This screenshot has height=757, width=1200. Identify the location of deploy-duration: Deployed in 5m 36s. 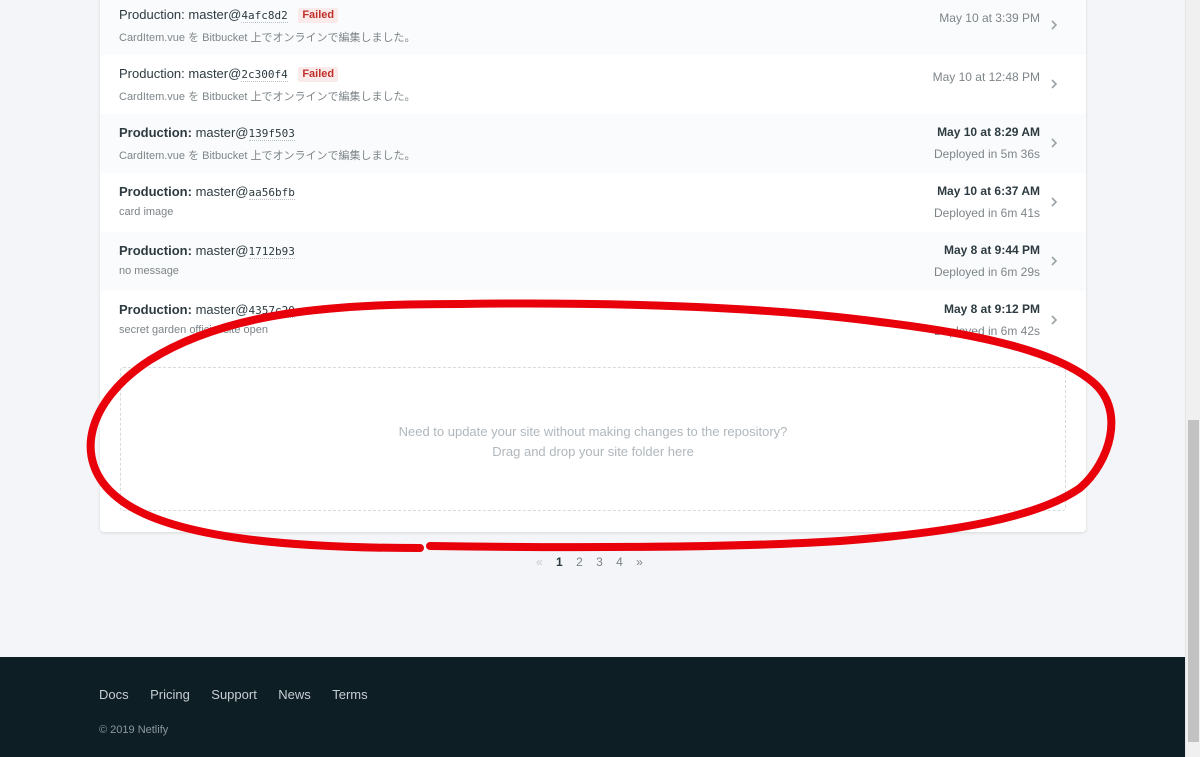
(986, 154).